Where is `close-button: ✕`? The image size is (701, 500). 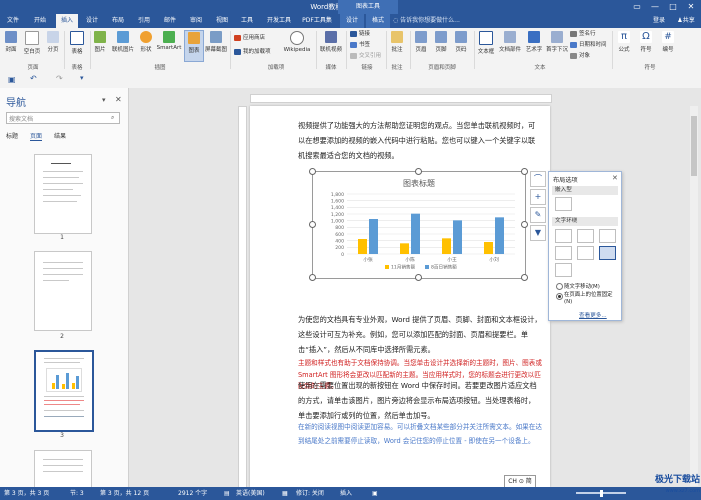 close-button: ✕ is located at coordinates (691, 7).